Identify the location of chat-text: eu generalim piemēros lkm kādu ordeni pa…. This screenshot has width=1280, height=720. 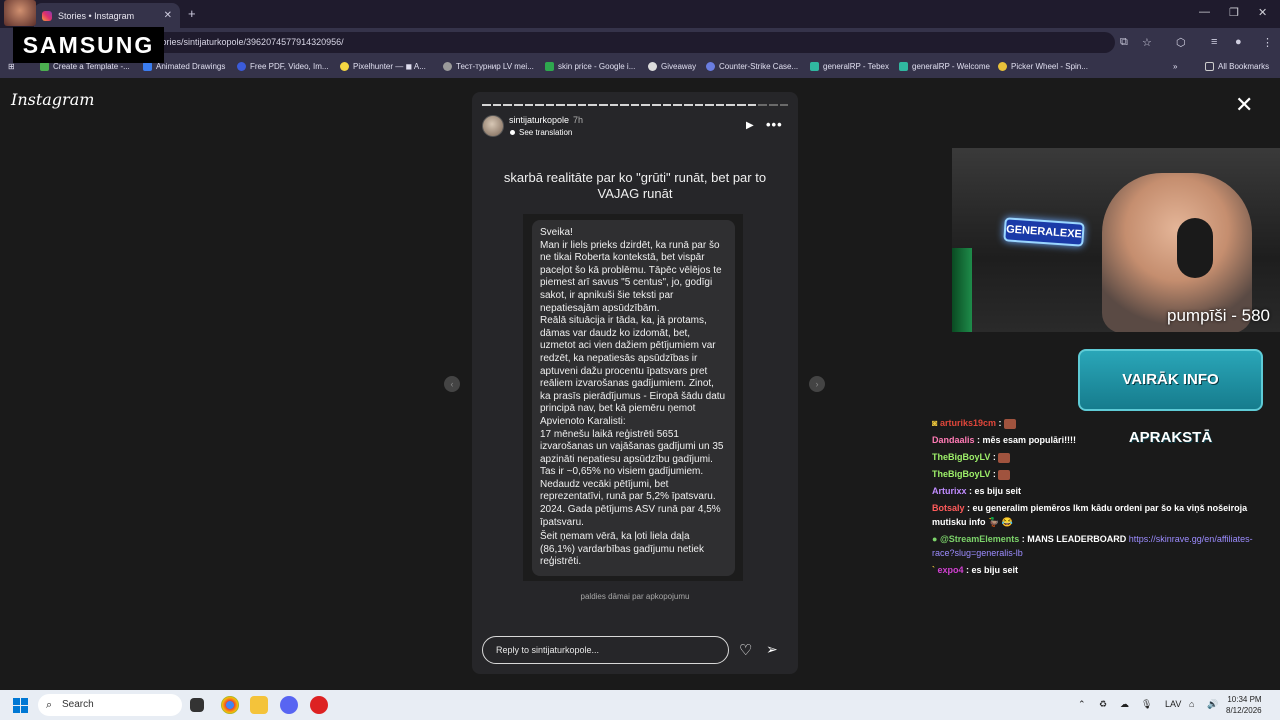
(1090, 515).